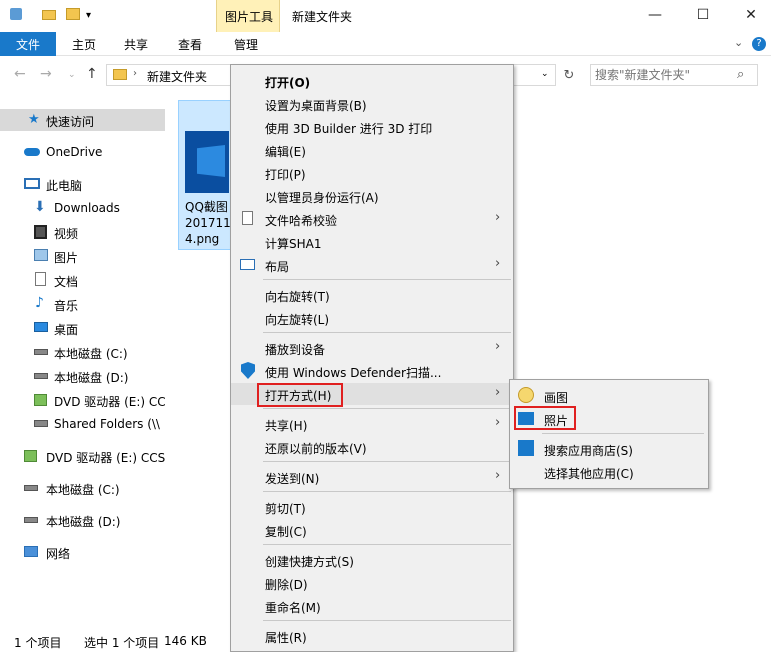  What do you see at coordinates (526, 395) in the screenshot?
I see `paint-icon` at bounding box center [526, 395].